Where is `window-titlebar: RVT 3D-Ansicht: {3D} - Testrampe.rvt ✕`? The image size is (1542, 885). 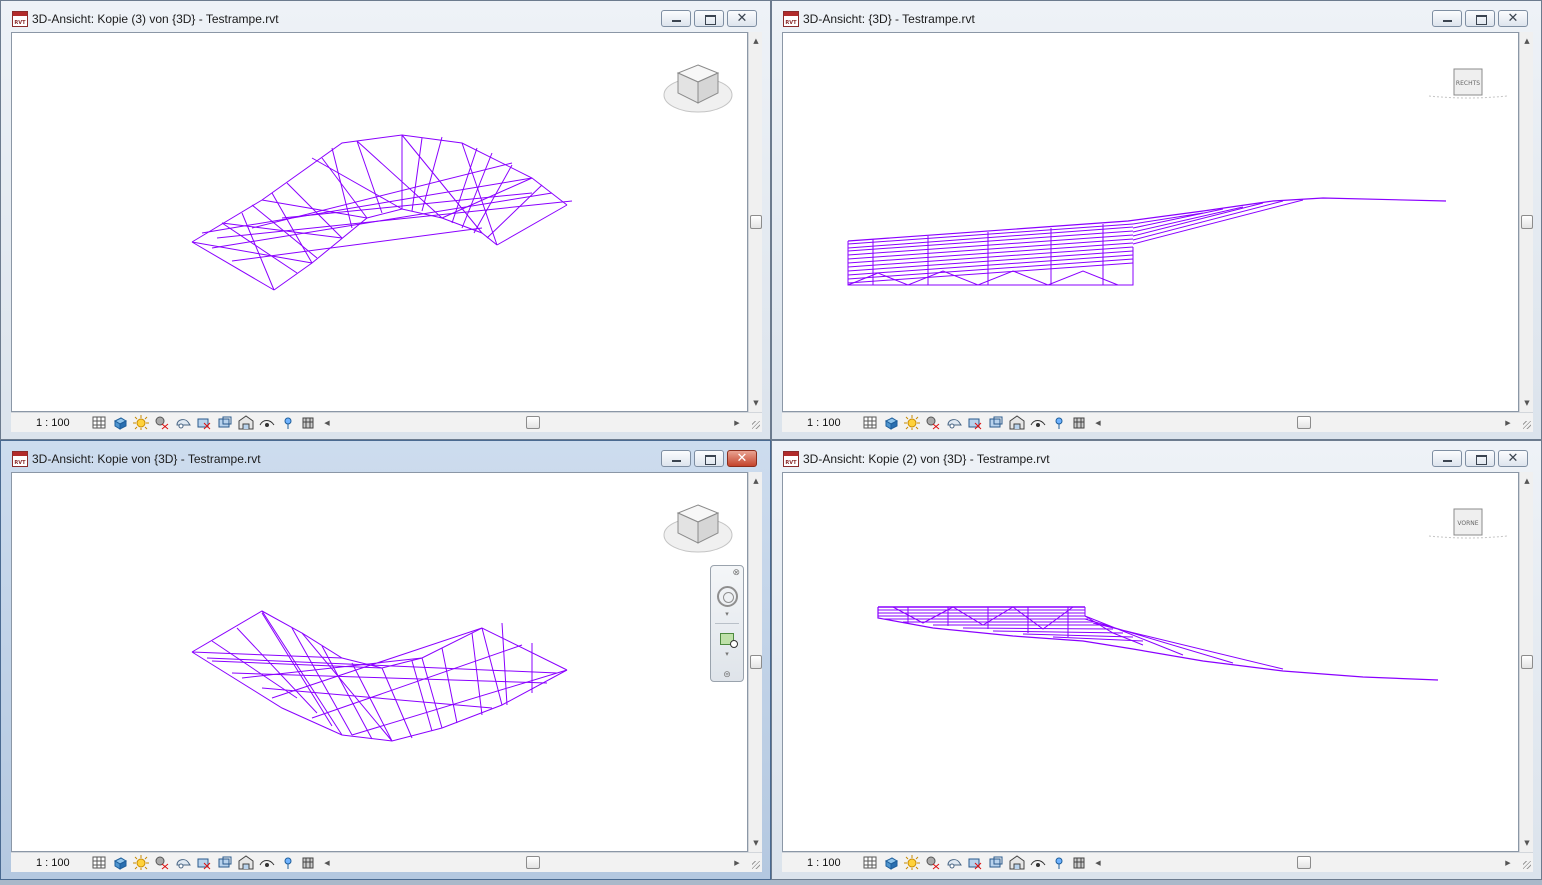 window-titlebar: RVT 3D-Ansicht: {3D} - Testrampe.rvt ✕ is located at coordinates (1156, 16).